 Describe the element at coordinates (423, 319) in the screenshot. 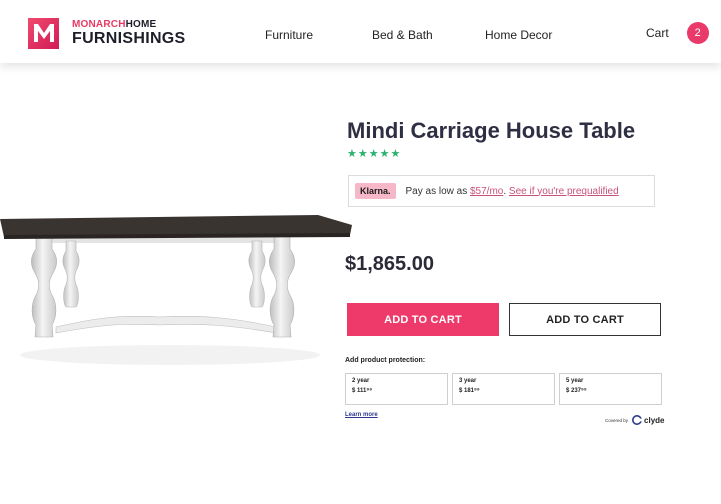

I see `add-to-cart-button: ADD TO CART` at that location.